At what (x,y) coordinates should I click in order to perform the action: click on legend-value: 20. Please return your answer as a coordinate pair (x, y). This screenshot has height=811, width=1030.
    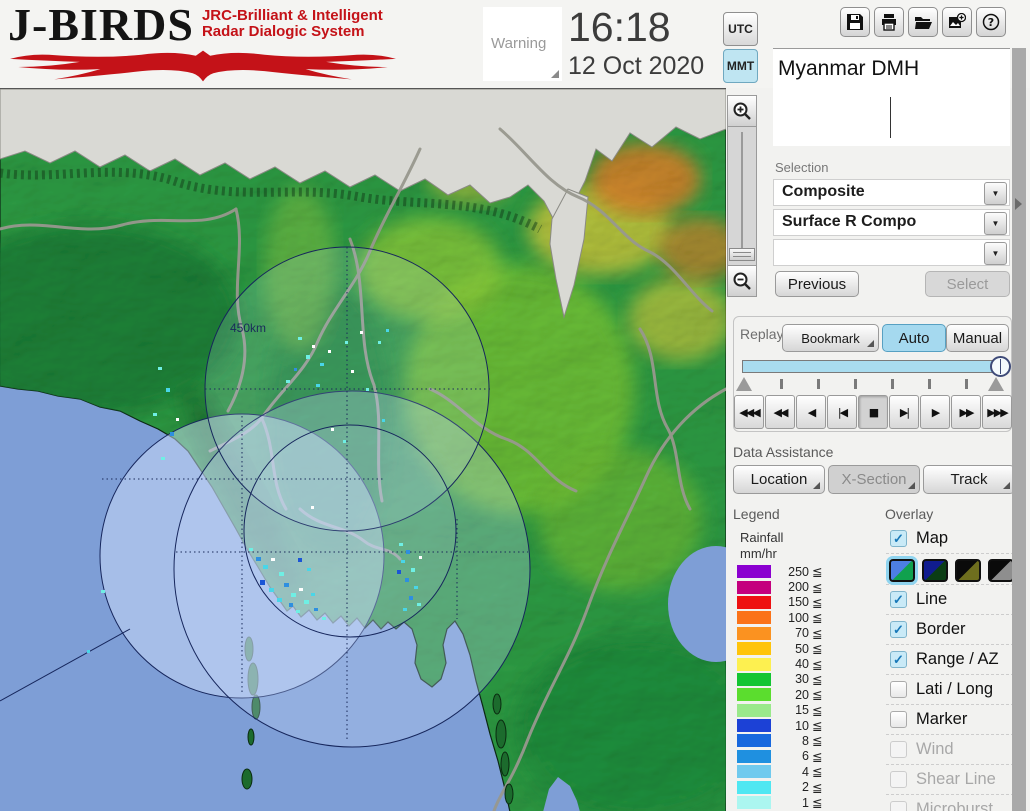
    Looking at the image, I should click on (802, 694).